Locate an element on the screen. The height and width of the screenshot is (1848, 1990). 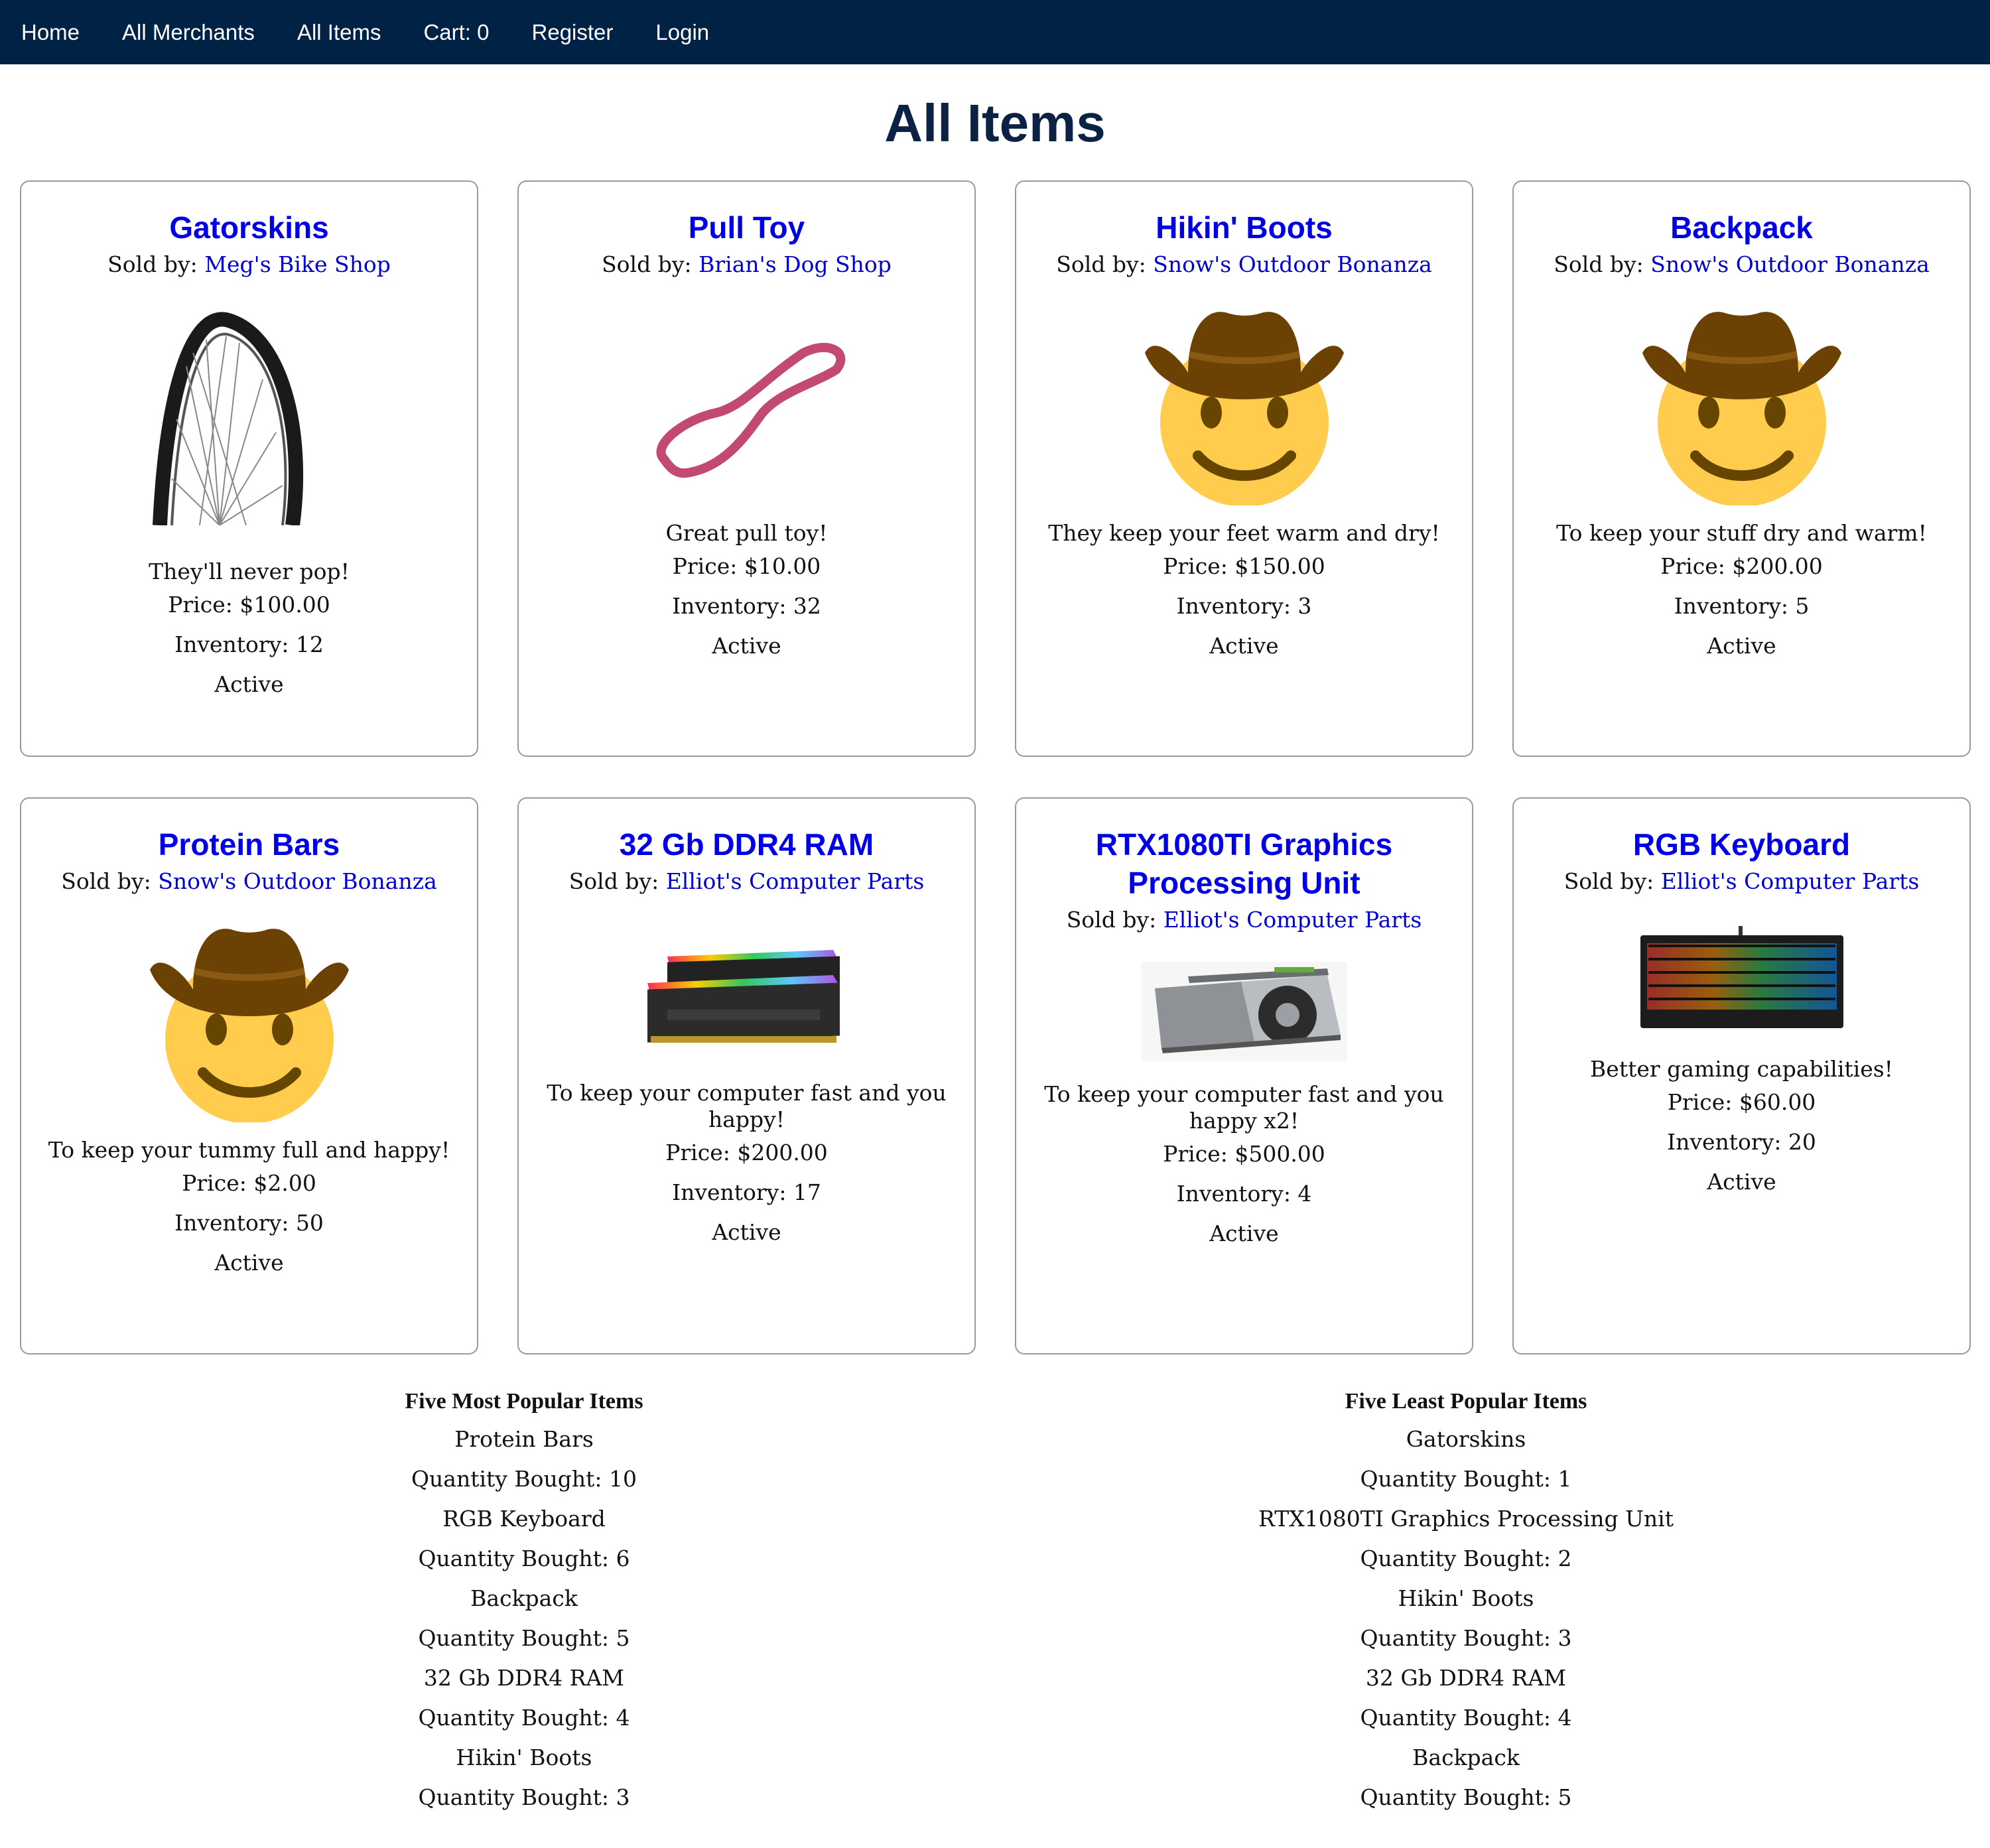
pull-toy-image is located at coordinates (750, 410).